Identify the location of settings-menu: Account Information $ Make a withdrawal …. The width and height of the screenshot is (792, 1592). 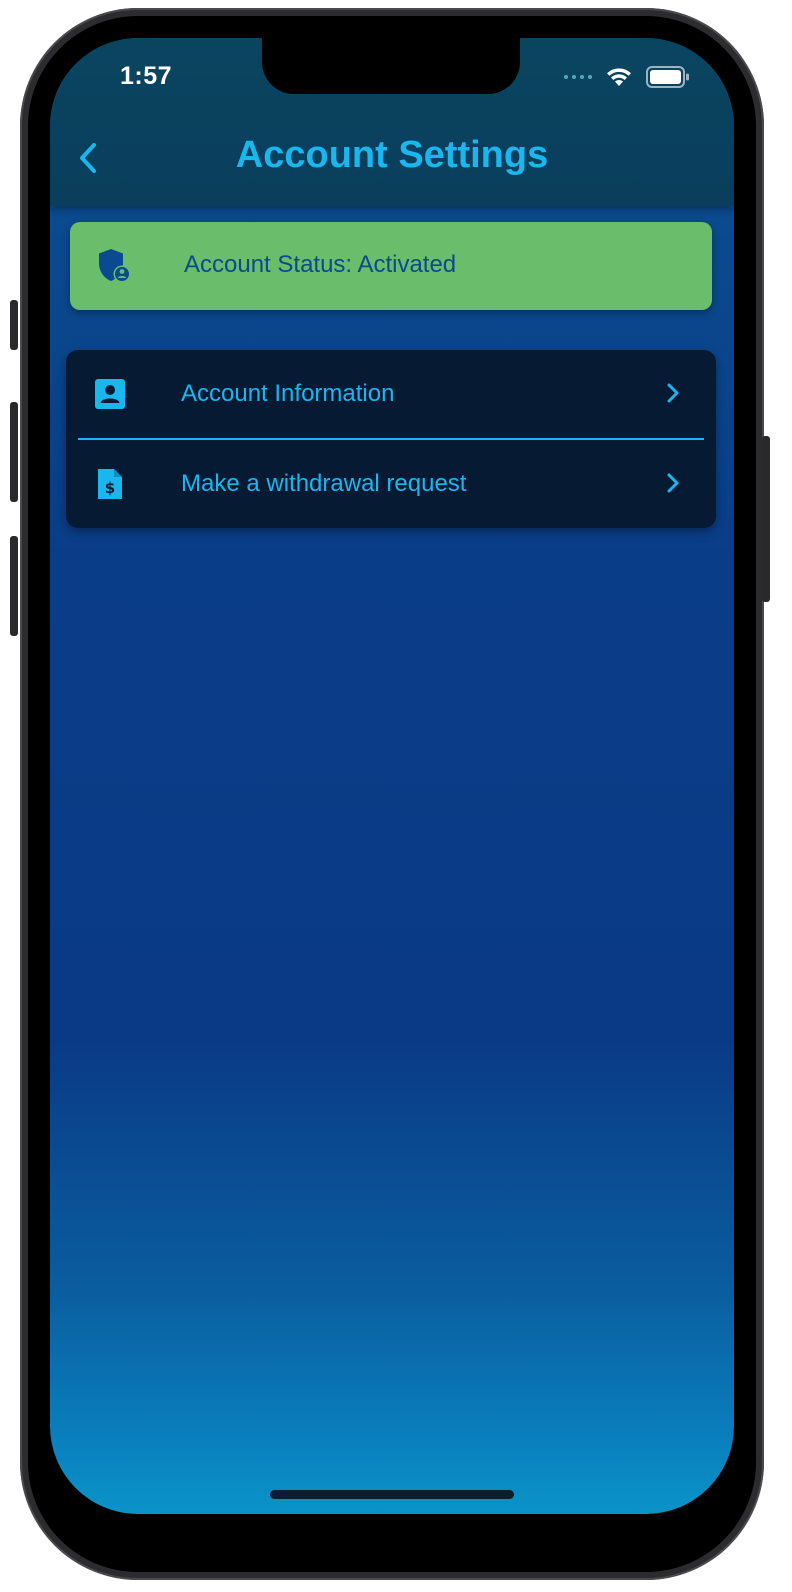
(391, 439).